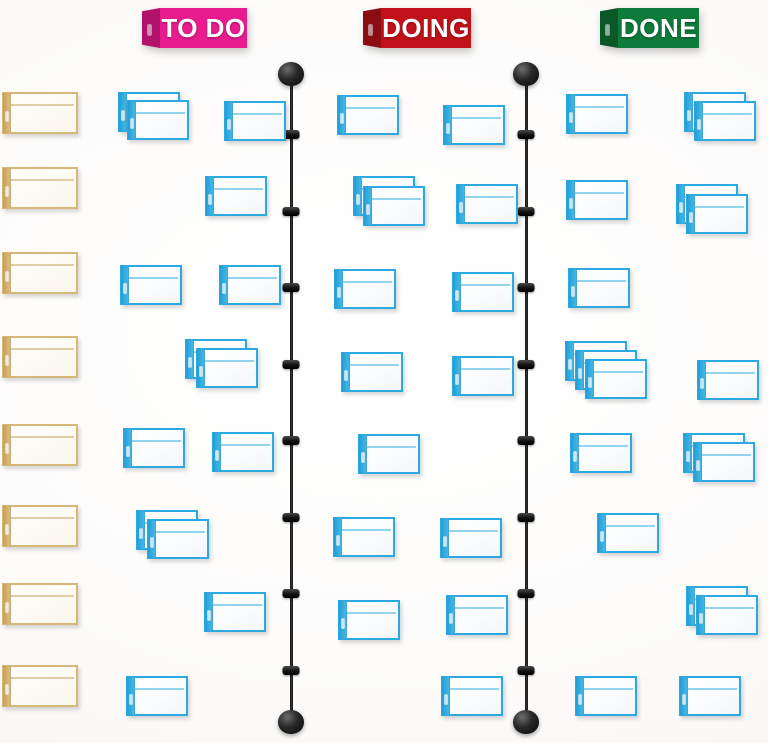  What do you see at coordinates (649, 28) in the screenshot?
I see `column-header-done: DONE` at bounding box center [649, 28].